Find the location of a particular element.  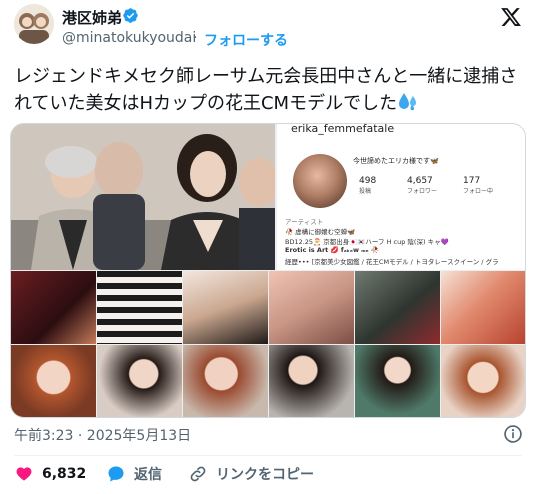

reply-icon is located at coordinates (116, 474).